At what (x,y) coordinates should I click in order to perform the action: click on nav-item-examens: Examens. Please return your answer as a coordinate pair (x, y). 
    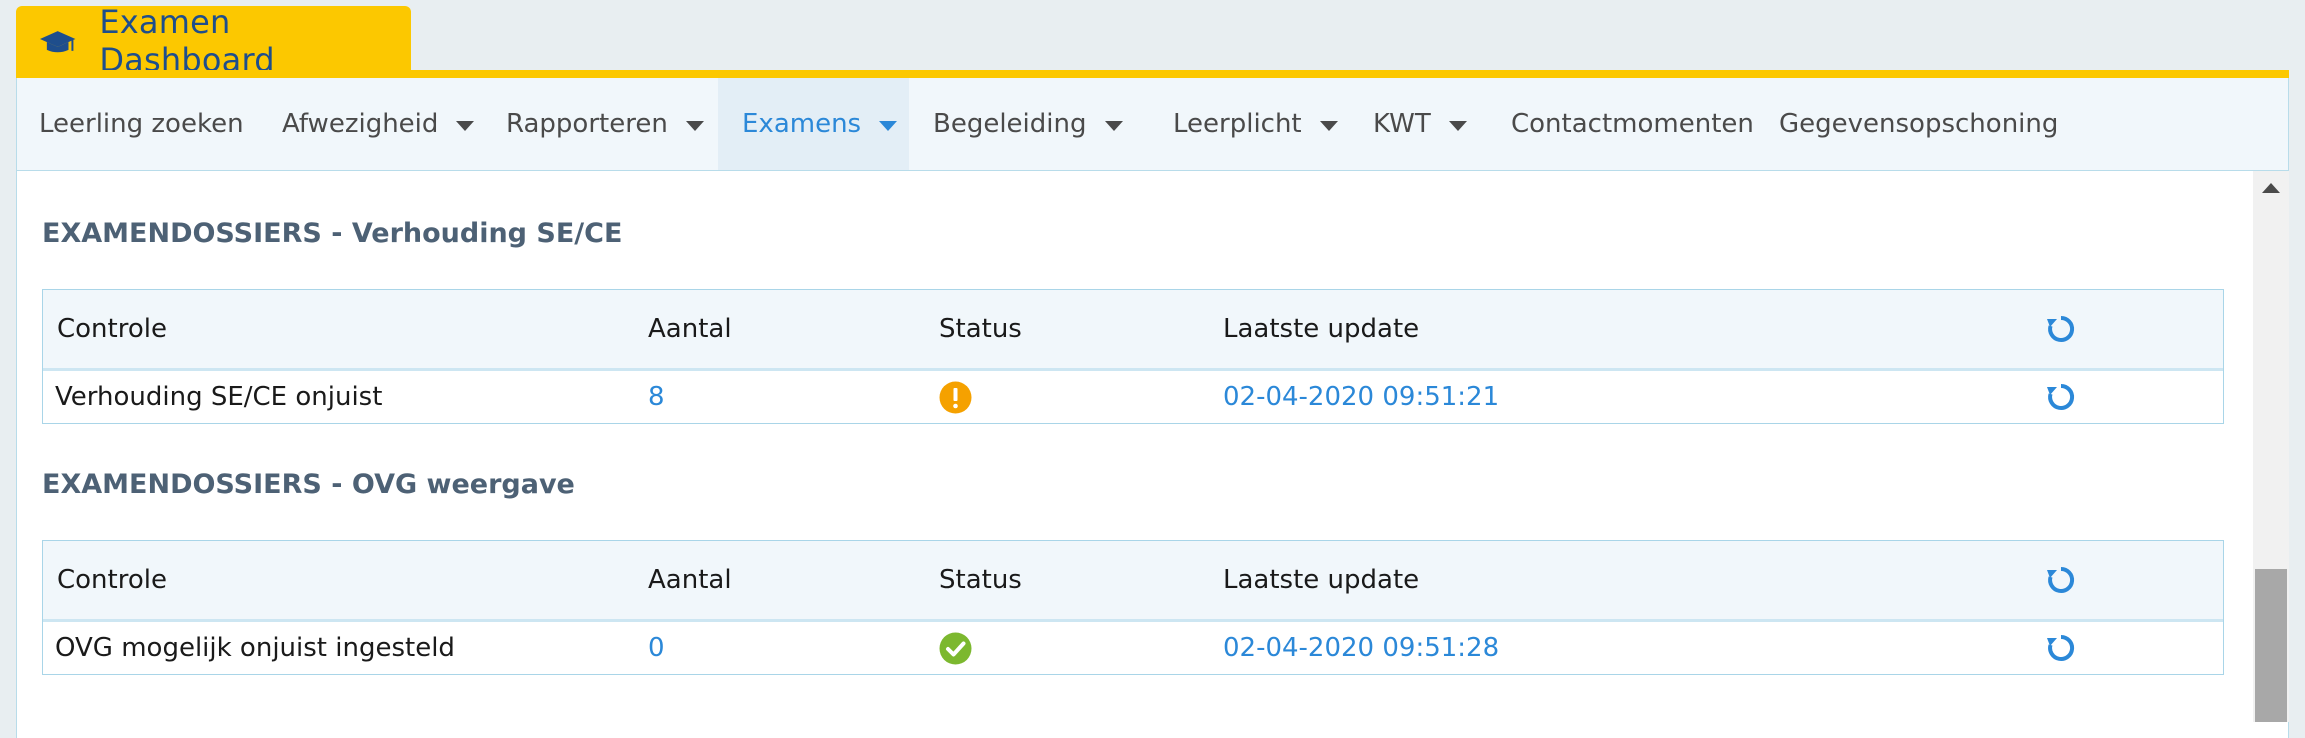
    Looking at the image, I should click on (813, 124).